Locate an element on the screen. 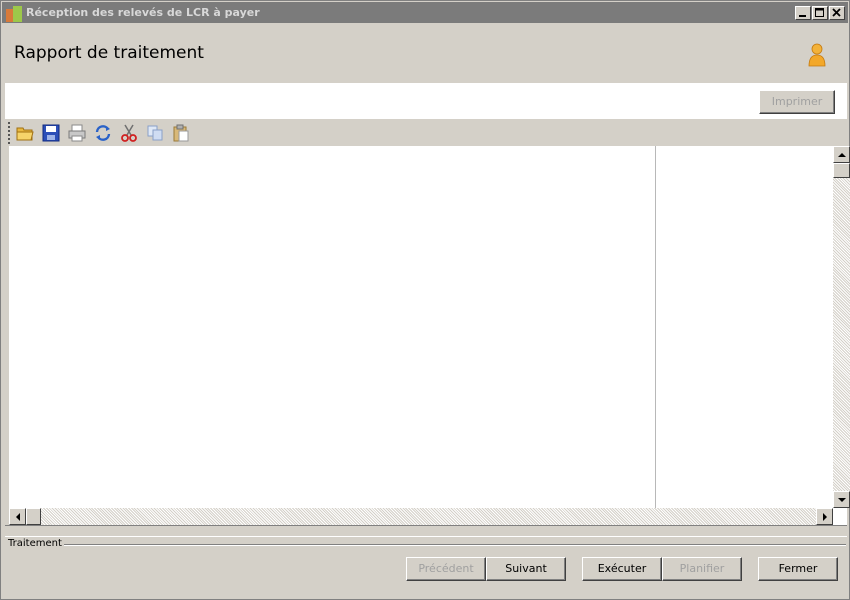  close-window-button is located at coordinates (837, 13).